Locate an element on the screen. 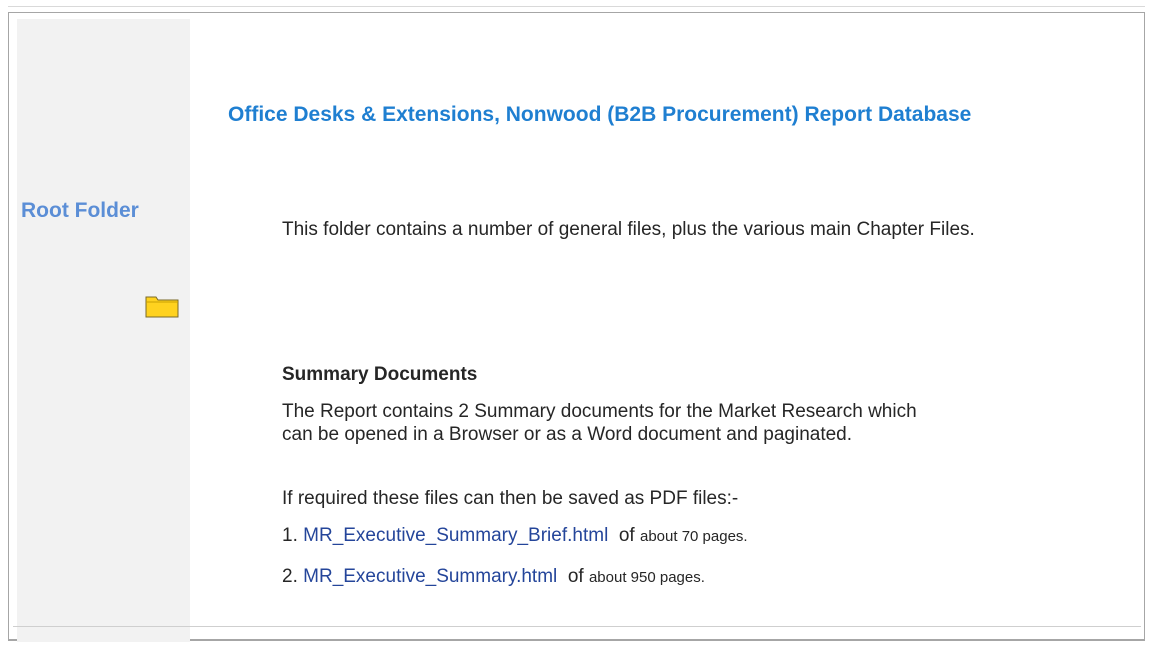 This screenshot has width=1153, height=647. list-item-number: 2. is located at coordinates (290, 576).